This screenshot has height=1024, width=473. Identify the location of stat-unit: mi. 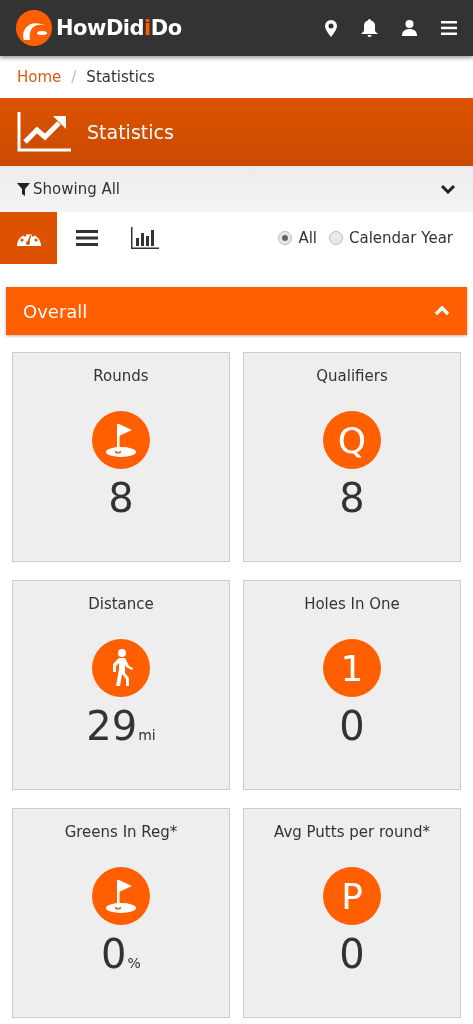
(147, 735).